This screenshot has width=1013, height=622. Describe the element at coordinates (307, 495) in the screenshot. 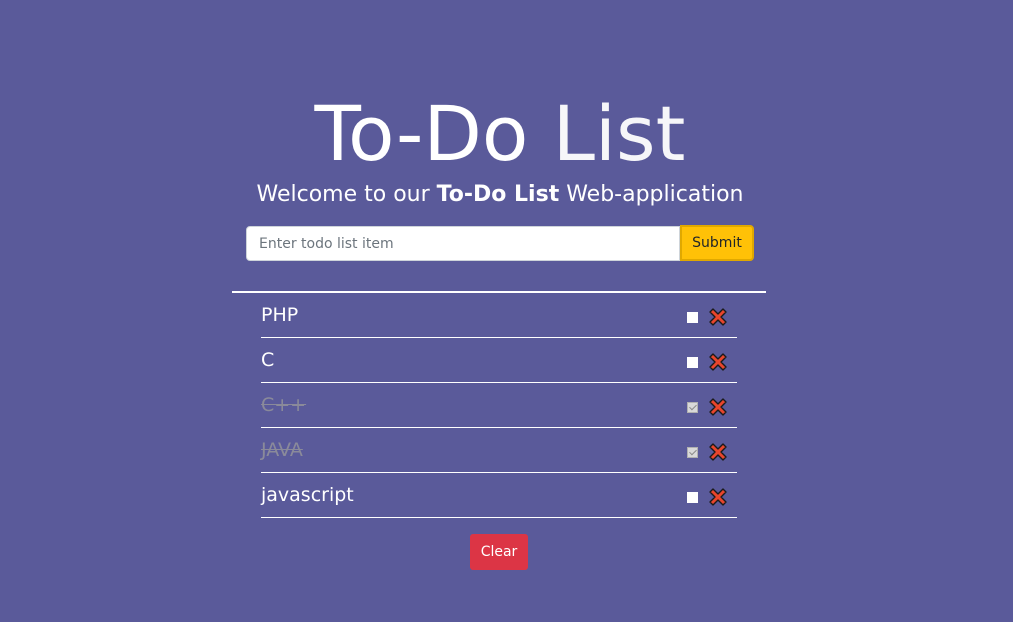

I see `todo-item-text: javascript` at that location.